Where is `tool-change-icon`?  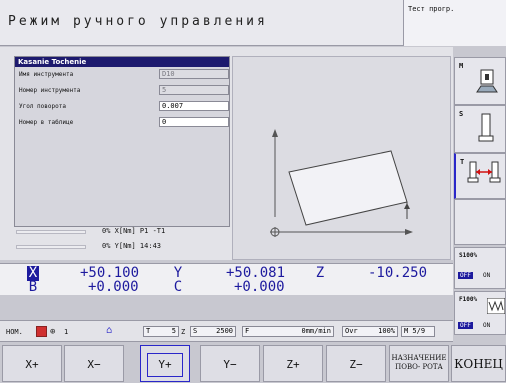 tool-change-icon is located at coordinates (484, 172).